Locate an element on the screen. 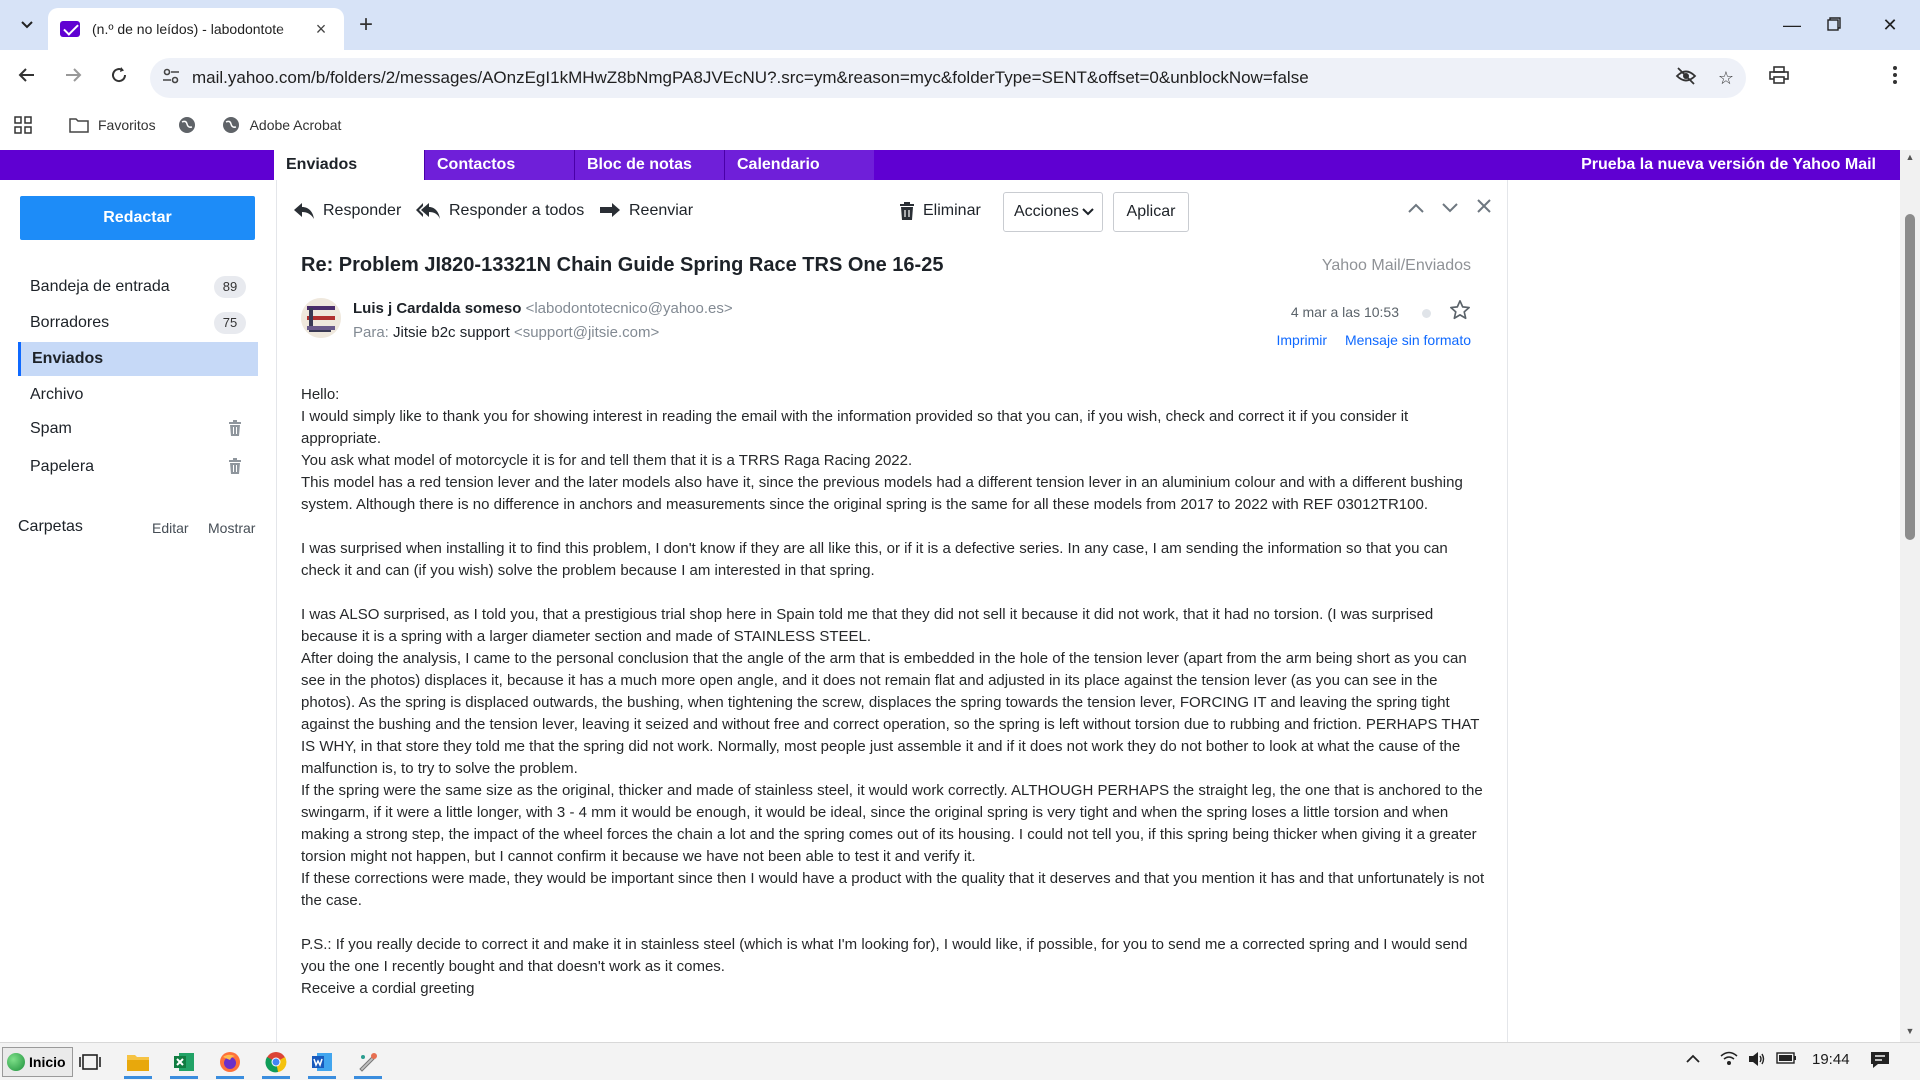 This screenshot has height=1080, width=1920. taskbar-word is located at coordinates (322, 1063).